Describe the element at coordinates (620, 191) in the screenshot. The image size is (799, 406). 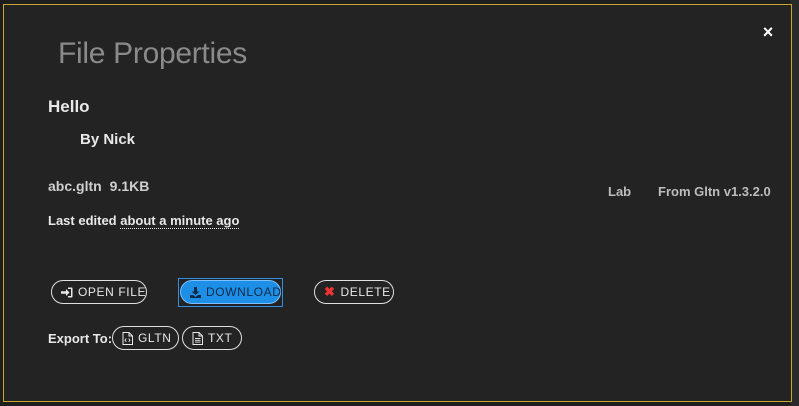
I see `file-category: Lab` at that location.